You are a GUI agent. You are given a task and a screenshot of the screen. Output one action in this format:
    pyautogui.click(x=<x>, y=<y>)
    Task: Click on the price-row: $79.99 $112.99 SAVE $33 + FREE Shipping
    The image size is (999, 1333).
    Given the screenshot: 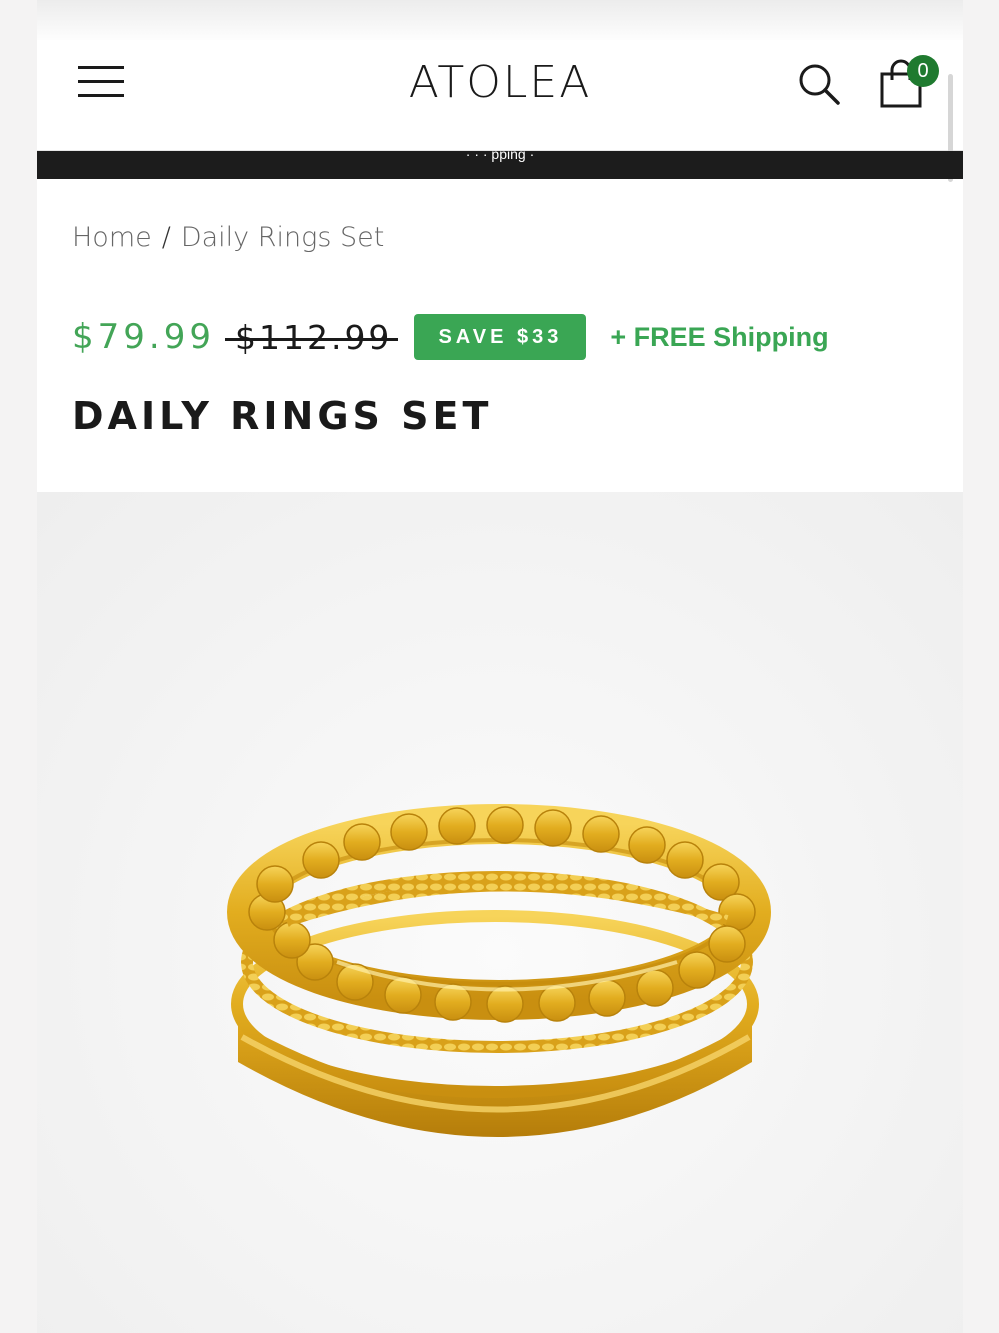 What is the action you would take?
    pyautogui.click(x=450, y=337)
    